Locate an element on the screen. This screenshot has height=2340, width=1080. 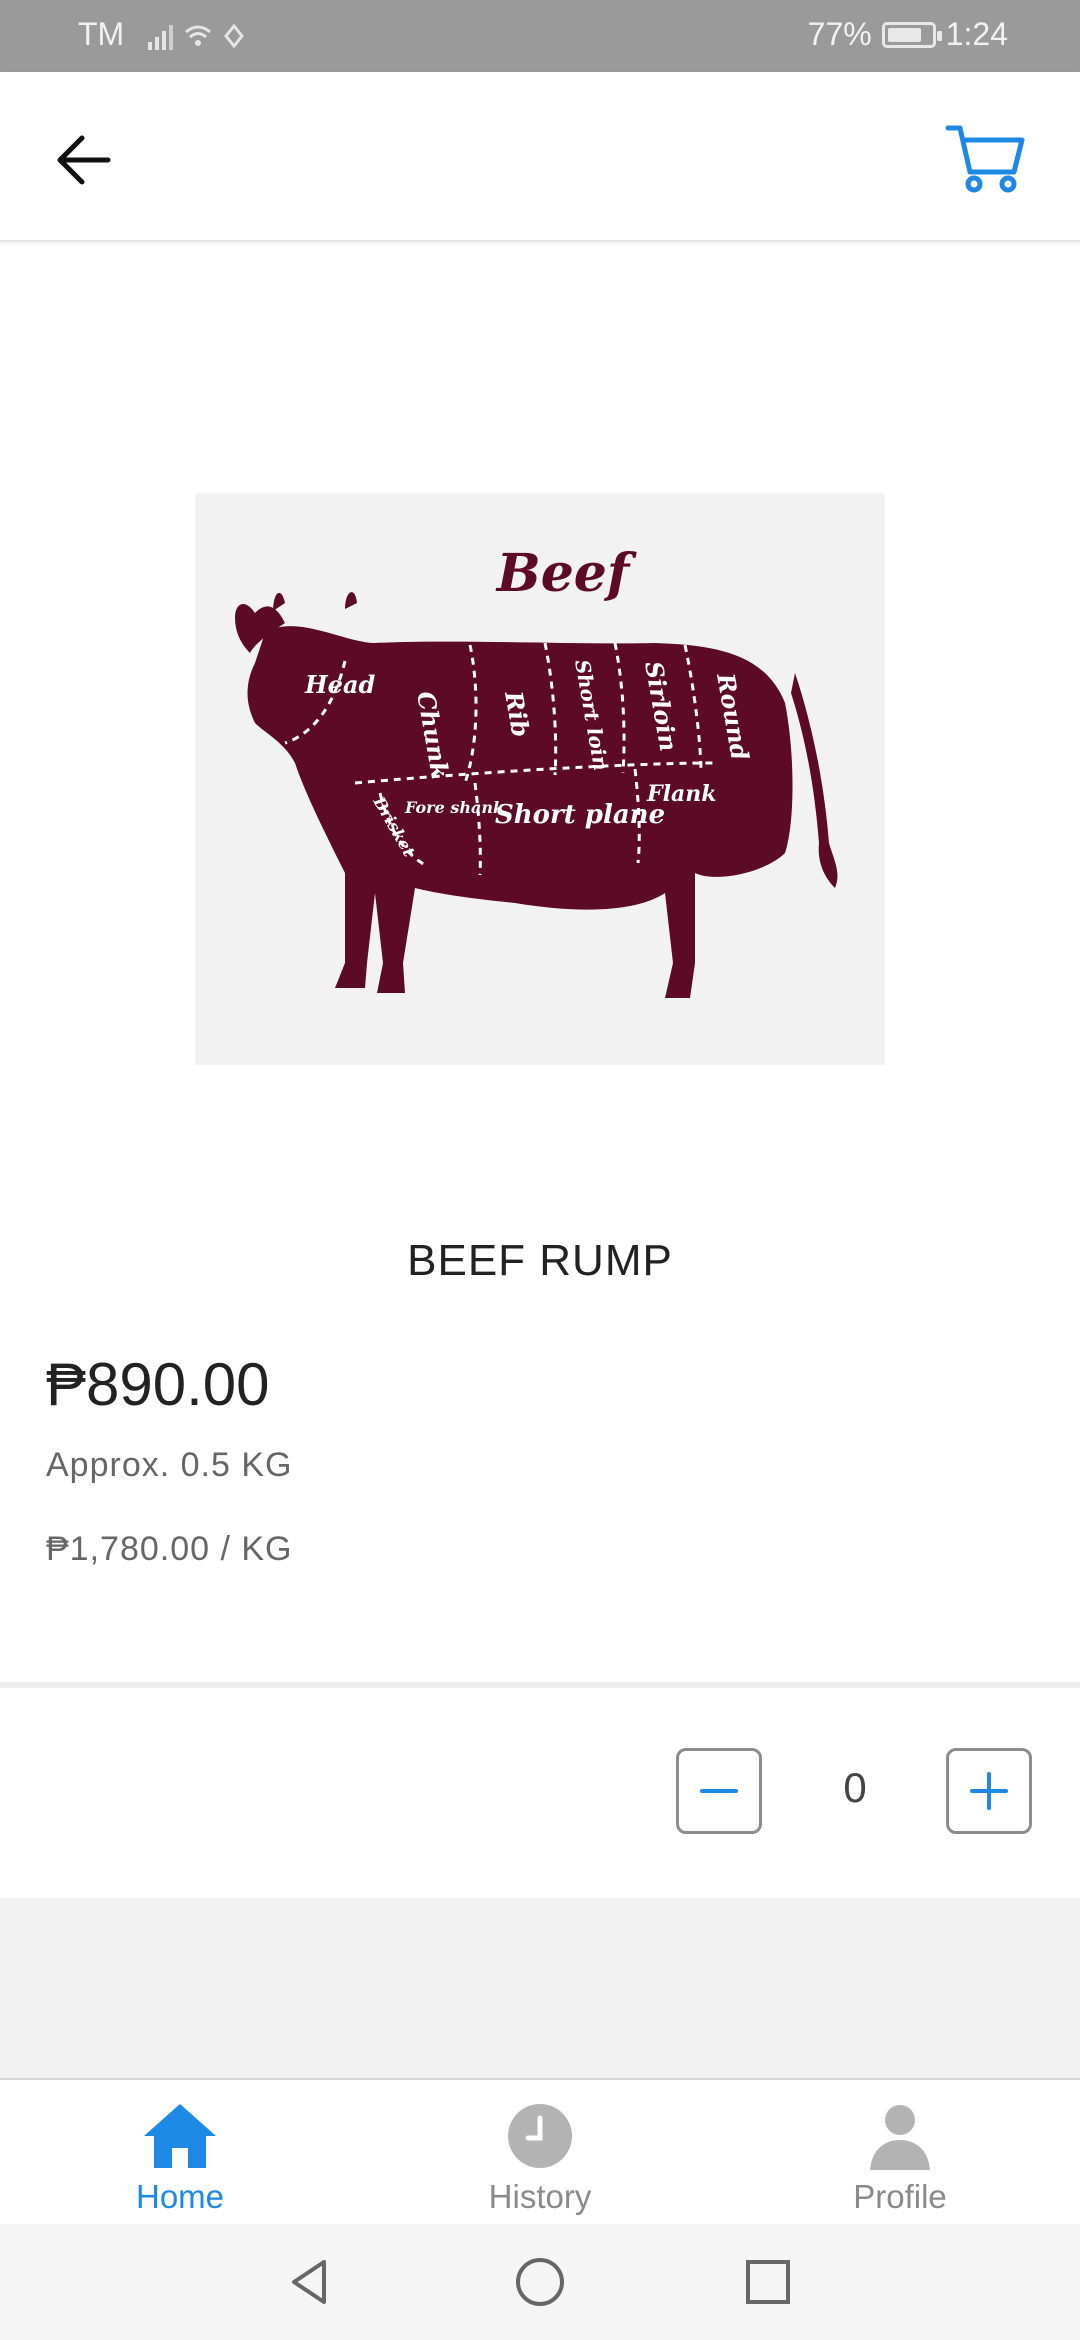
signal-wifi-icons is located at coordinates (203, 40).